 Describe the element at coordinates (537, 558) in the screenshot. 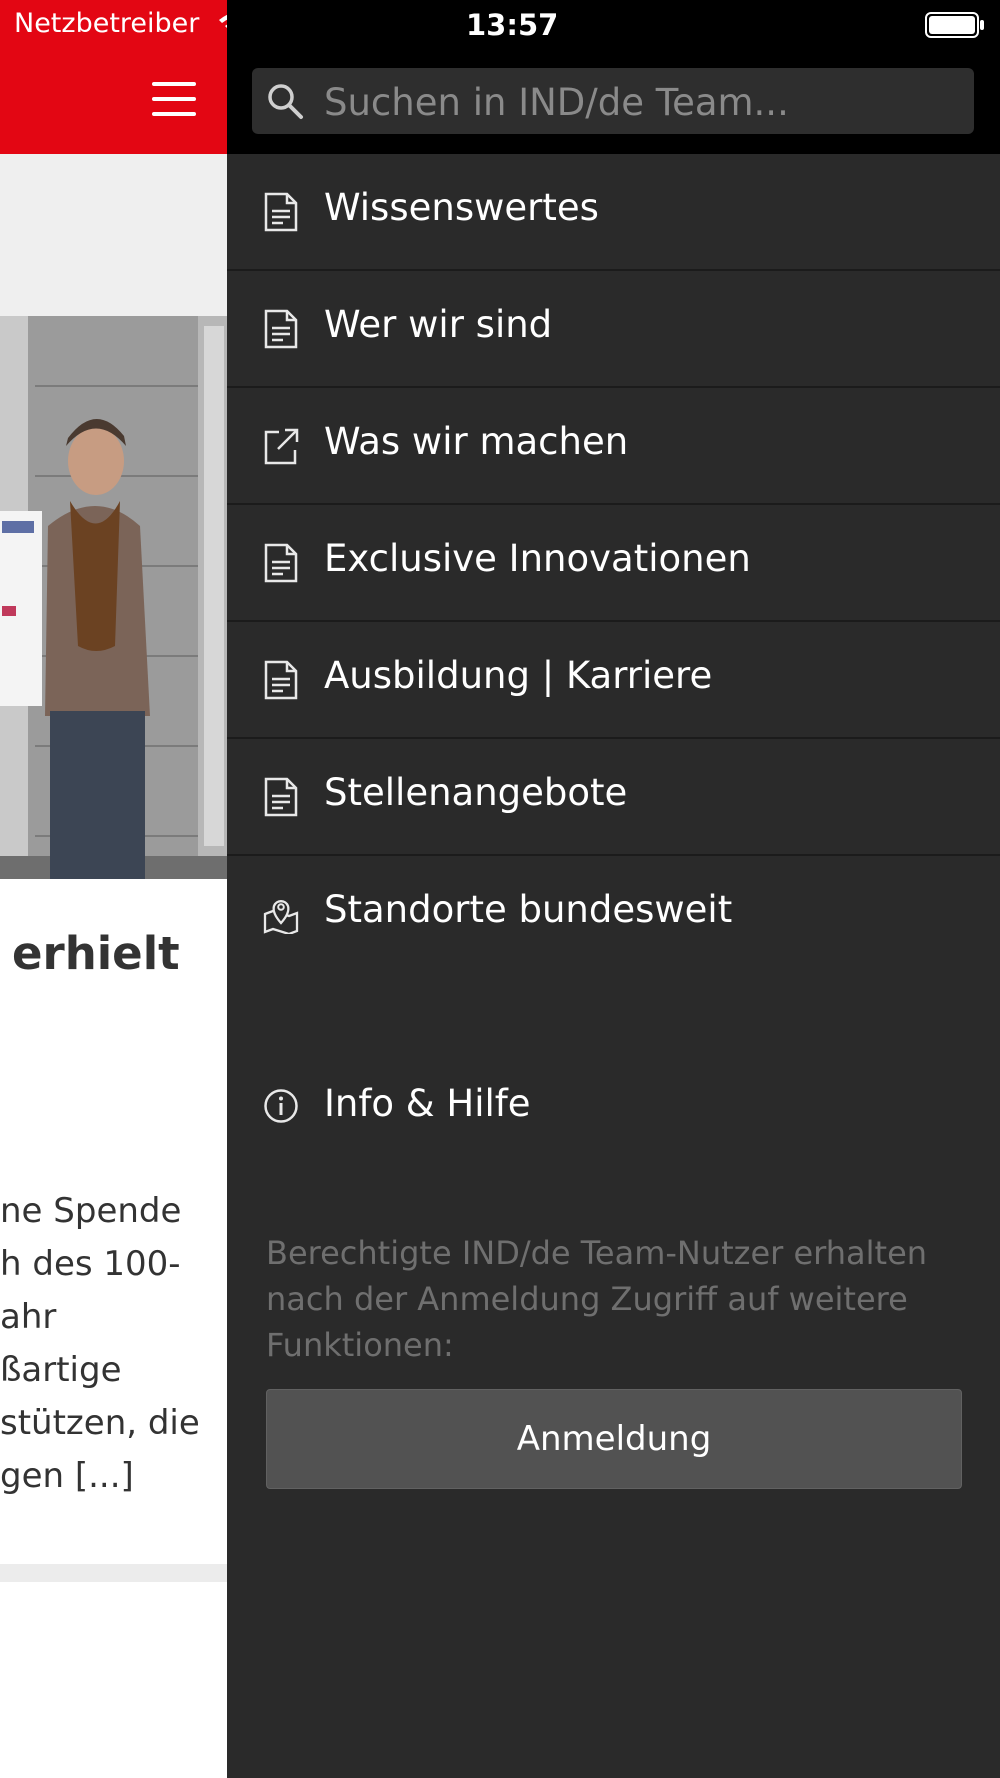

I see `menu-item-label: Exclusive Innovationen` at that location.